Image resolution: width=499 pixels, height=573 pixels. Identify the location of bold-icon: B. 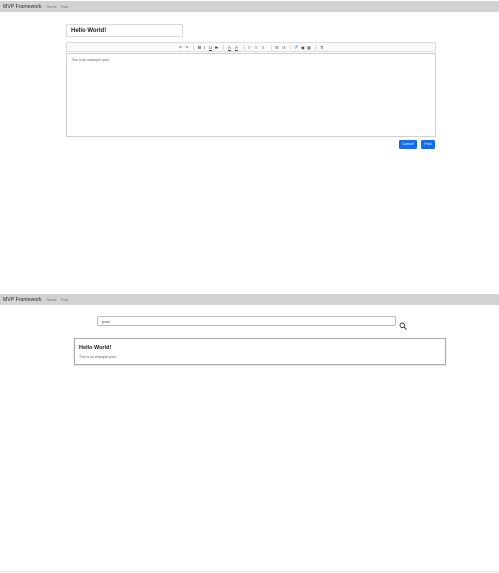
(199, 47).